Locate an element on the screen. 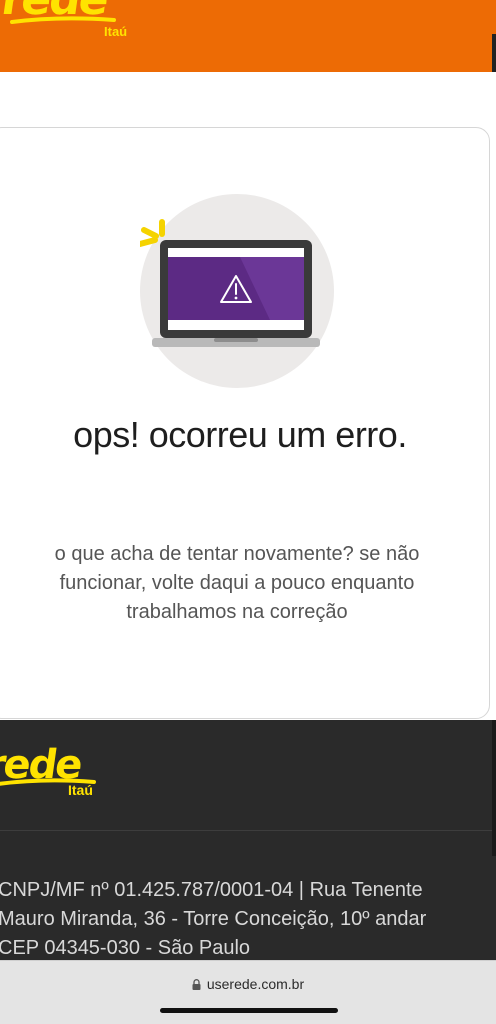  top-header: rede Itaú is located at coordinates (248, 36).